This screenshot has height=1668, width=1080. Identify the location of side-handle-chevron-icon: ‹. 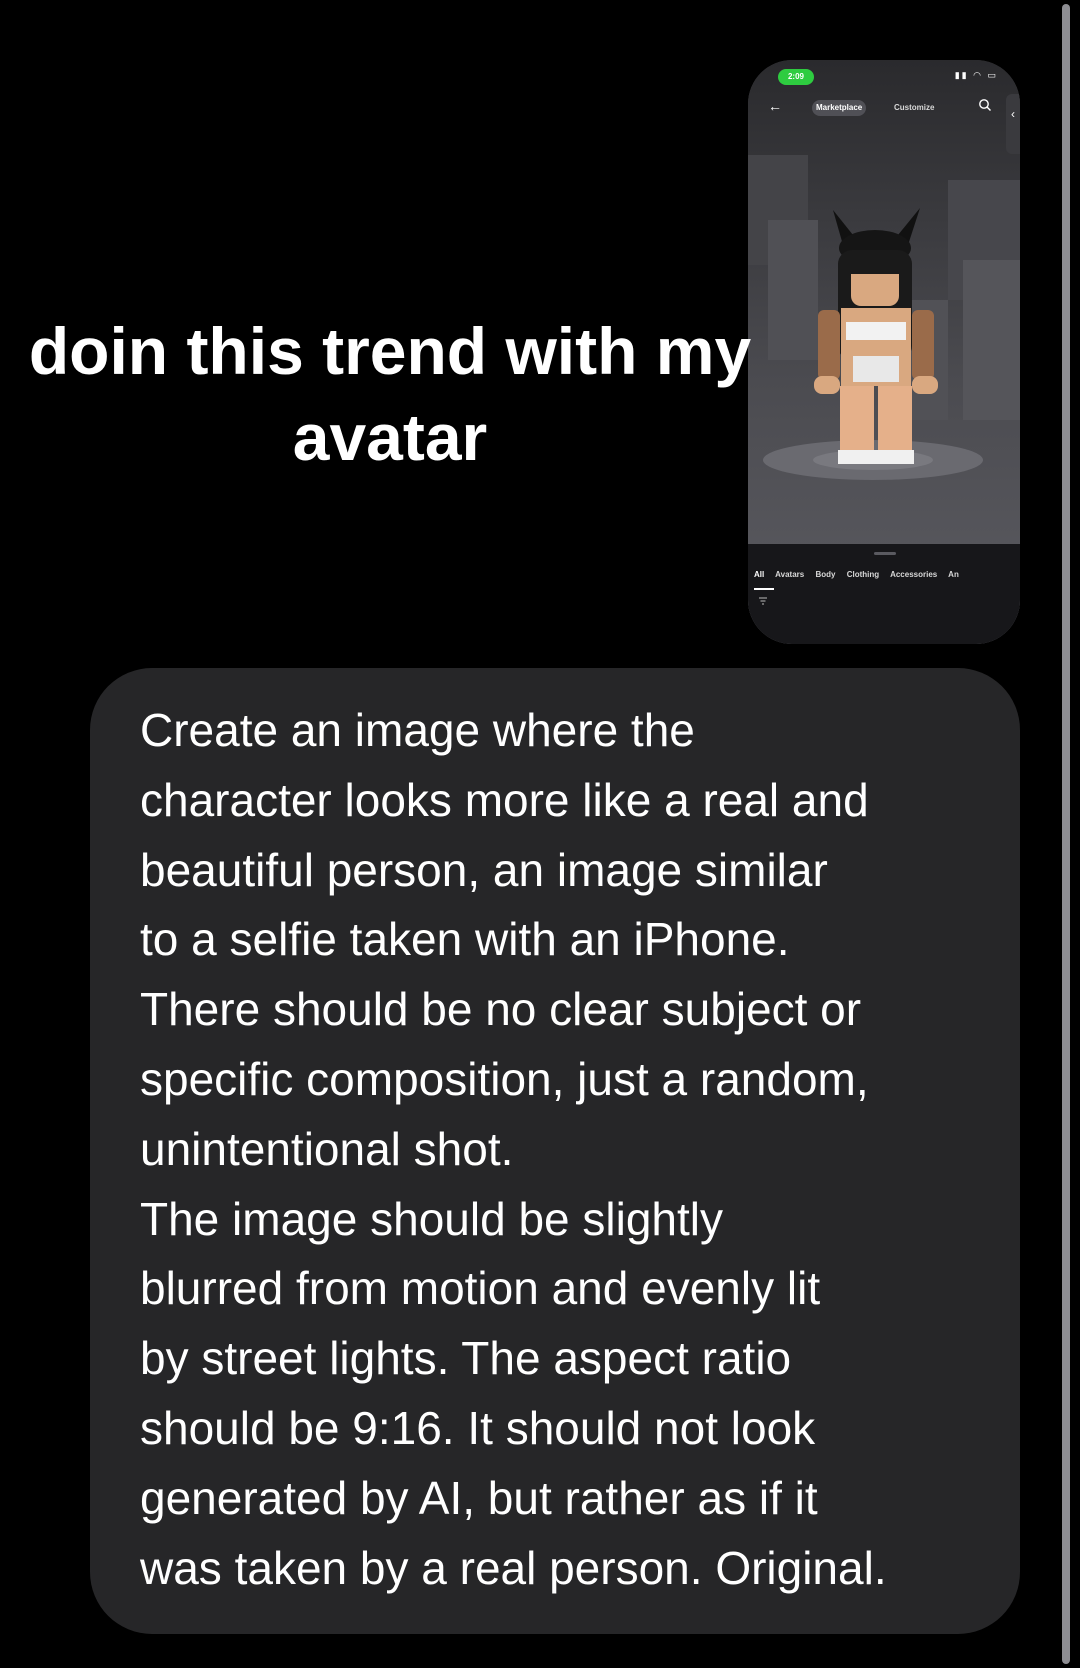
(1013, 124).